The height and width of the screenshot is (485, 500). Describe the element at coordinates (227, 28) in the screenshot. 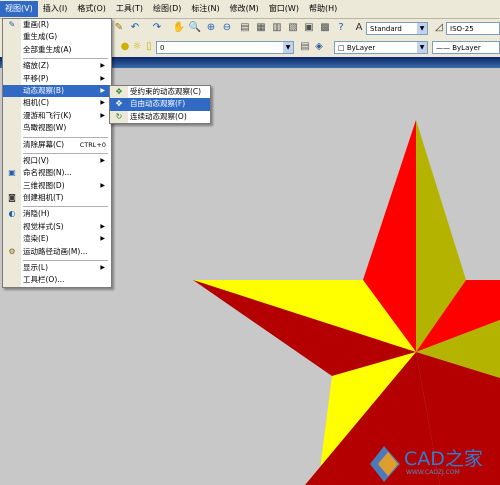

I see `zoom-previous-icon: ⊖` at that location.